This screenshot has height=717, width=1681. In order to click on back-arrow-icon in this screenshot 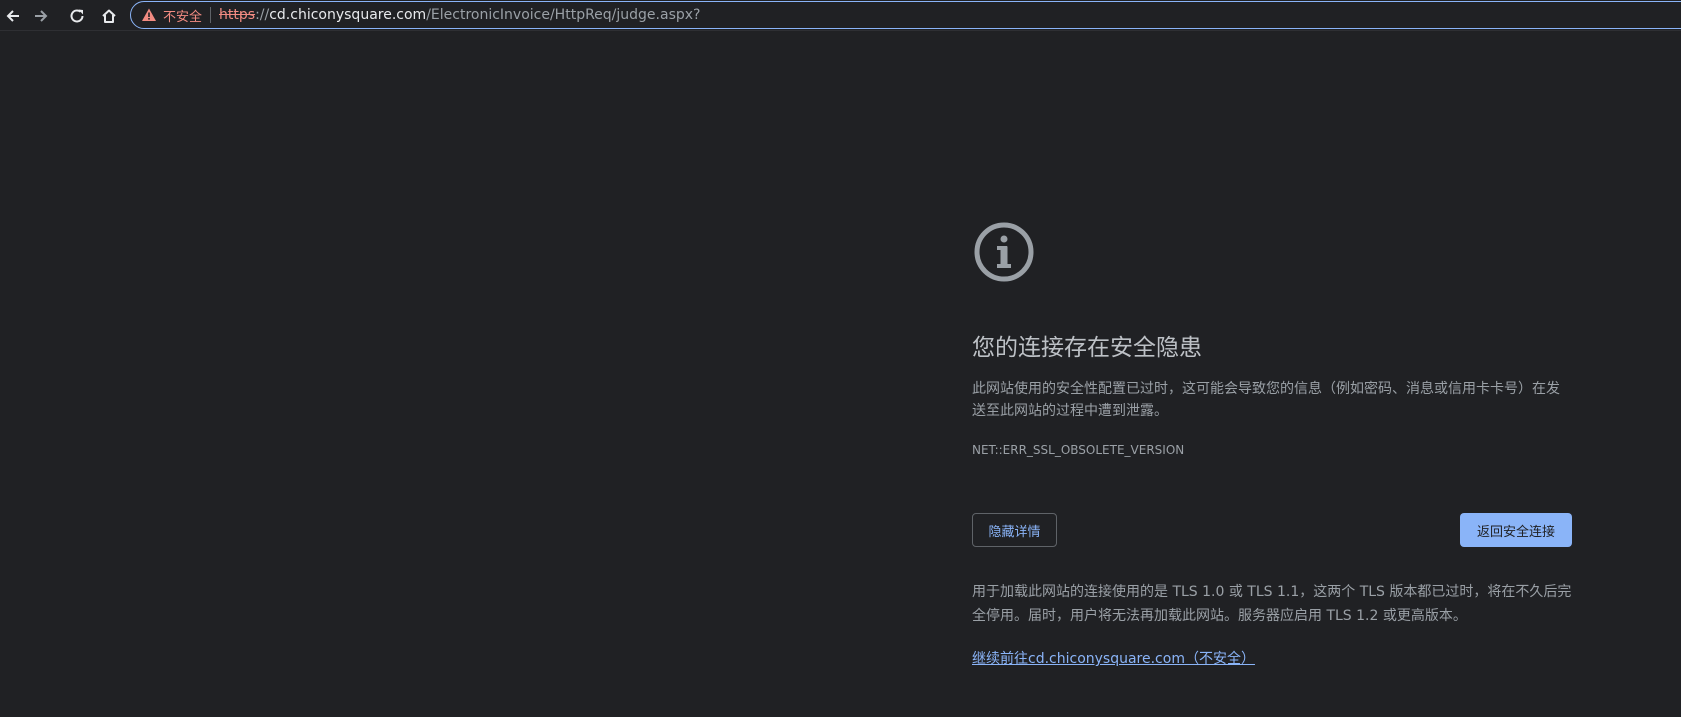, I will do `click(12, 16)`.